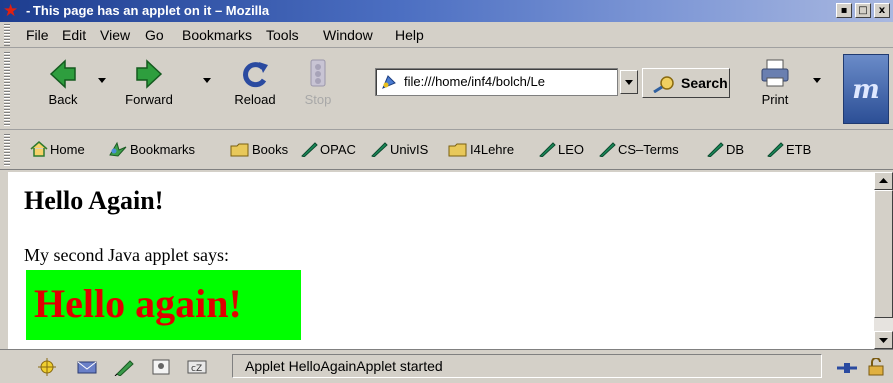 Image resolution: width=893 pixels, height=383 pixels. Describe the element at coordinates (638, 150) in the screenshot. I see `personal-cs-terms: CS–Terms` at that location.